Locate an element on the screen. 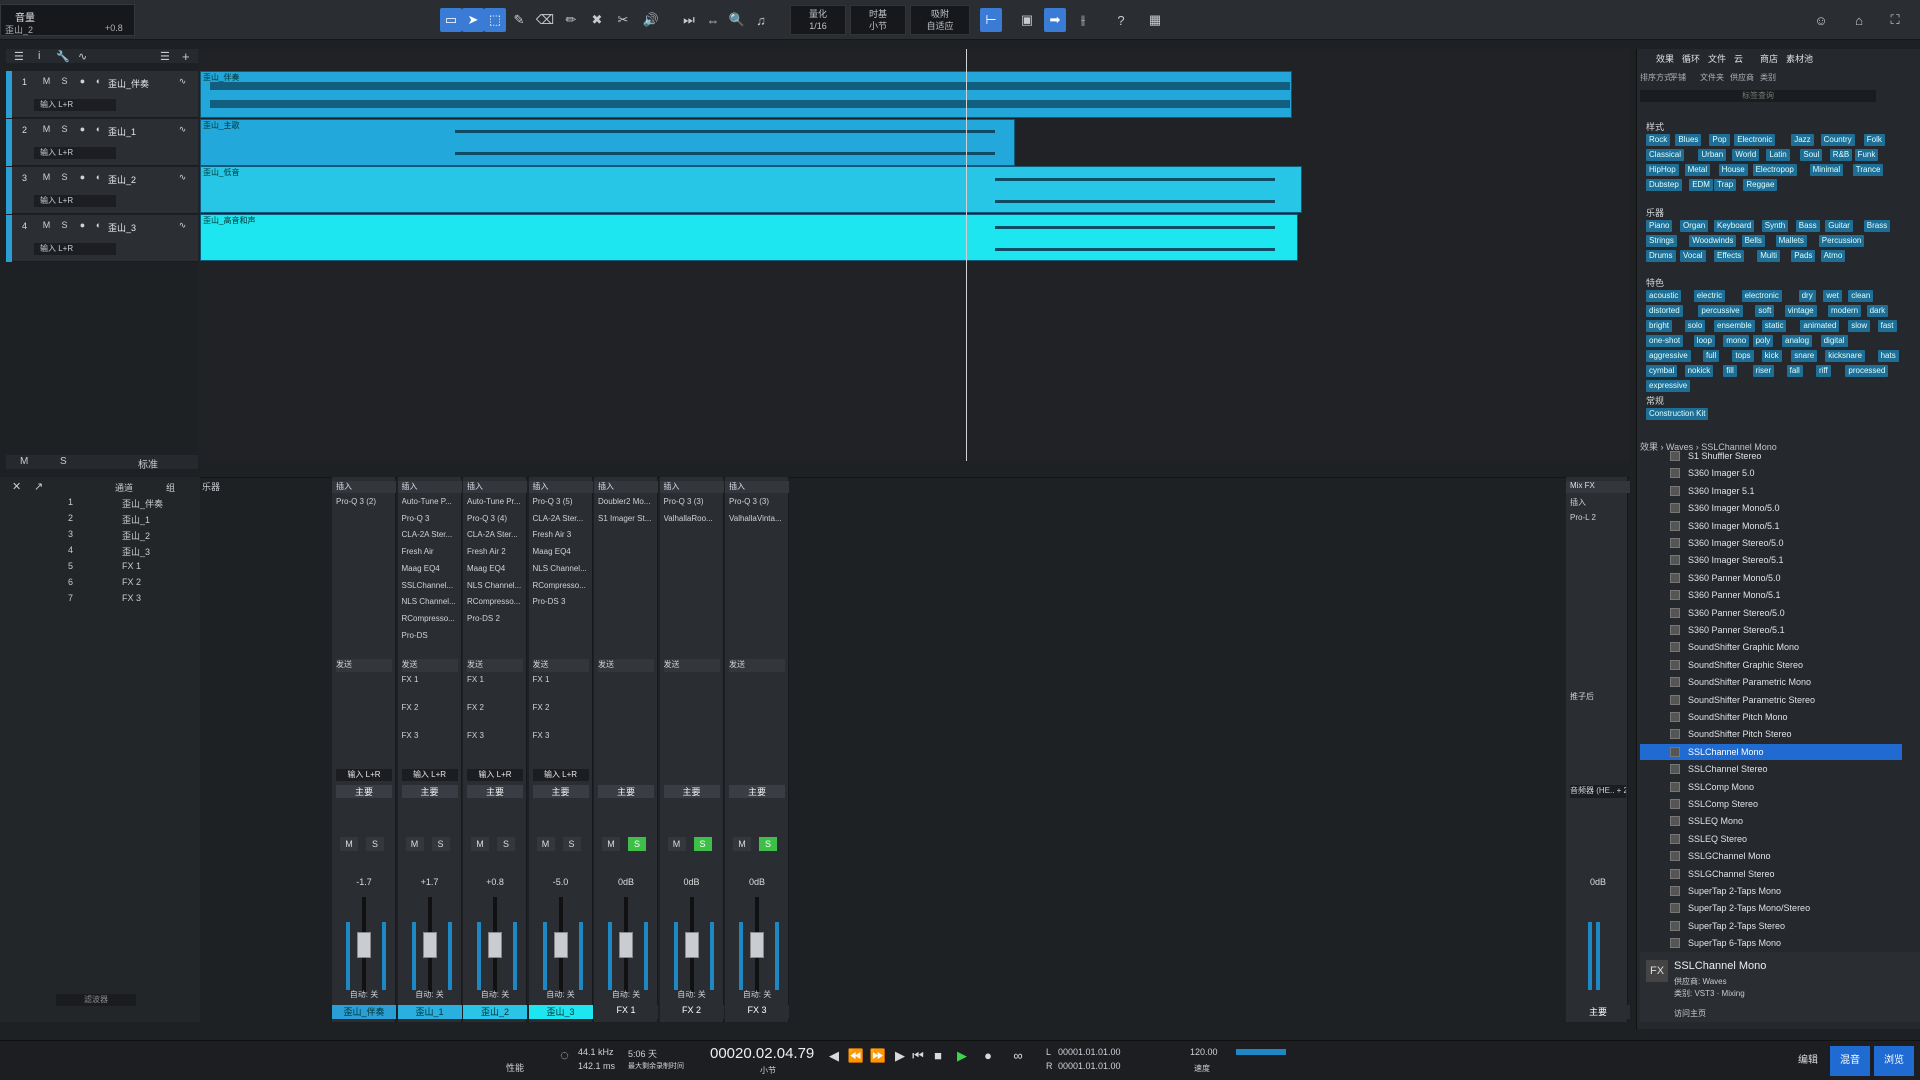  insert-slot: Pro-L 2 is located at coordinates (1598, 519).